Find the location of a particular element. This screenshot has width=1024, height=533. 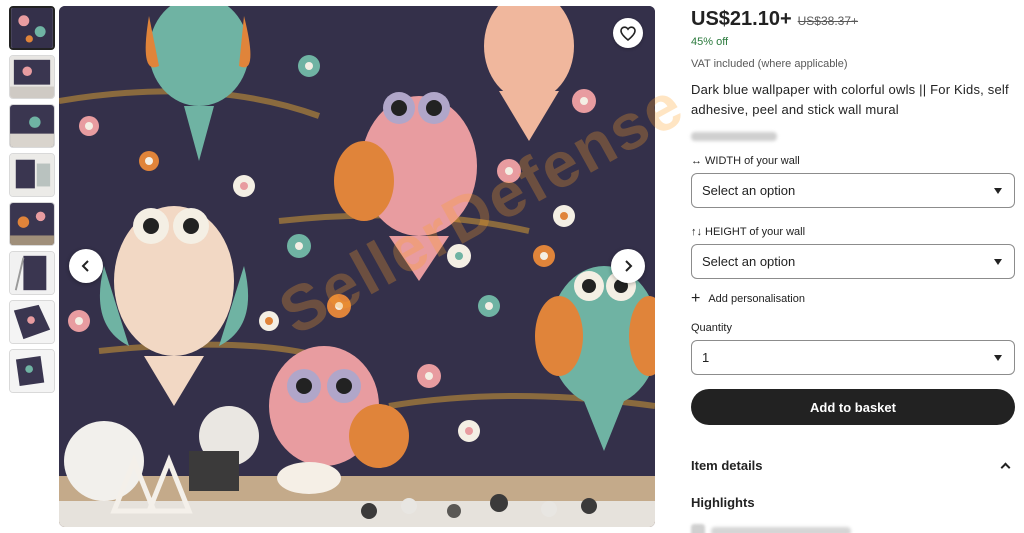

width-arrow-icon: ↔ is located at coordinates (696, 161).